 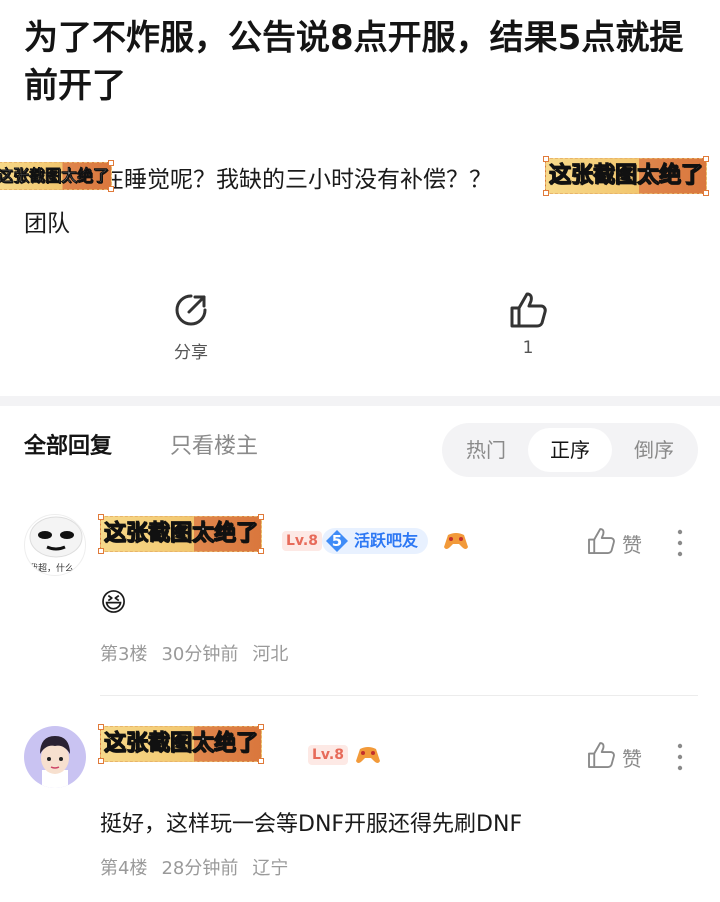 I want to click on sort-ascending: 正序, so click(x=570, y=450).